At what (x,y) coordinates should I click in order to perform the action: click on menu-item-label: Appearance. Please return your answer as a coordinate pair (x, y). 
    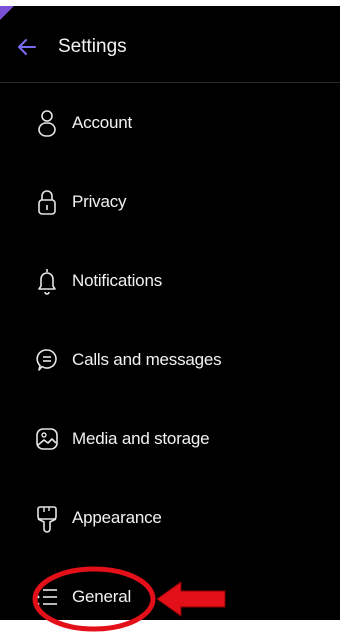
    Looking at the image, I should click on (117, 517).